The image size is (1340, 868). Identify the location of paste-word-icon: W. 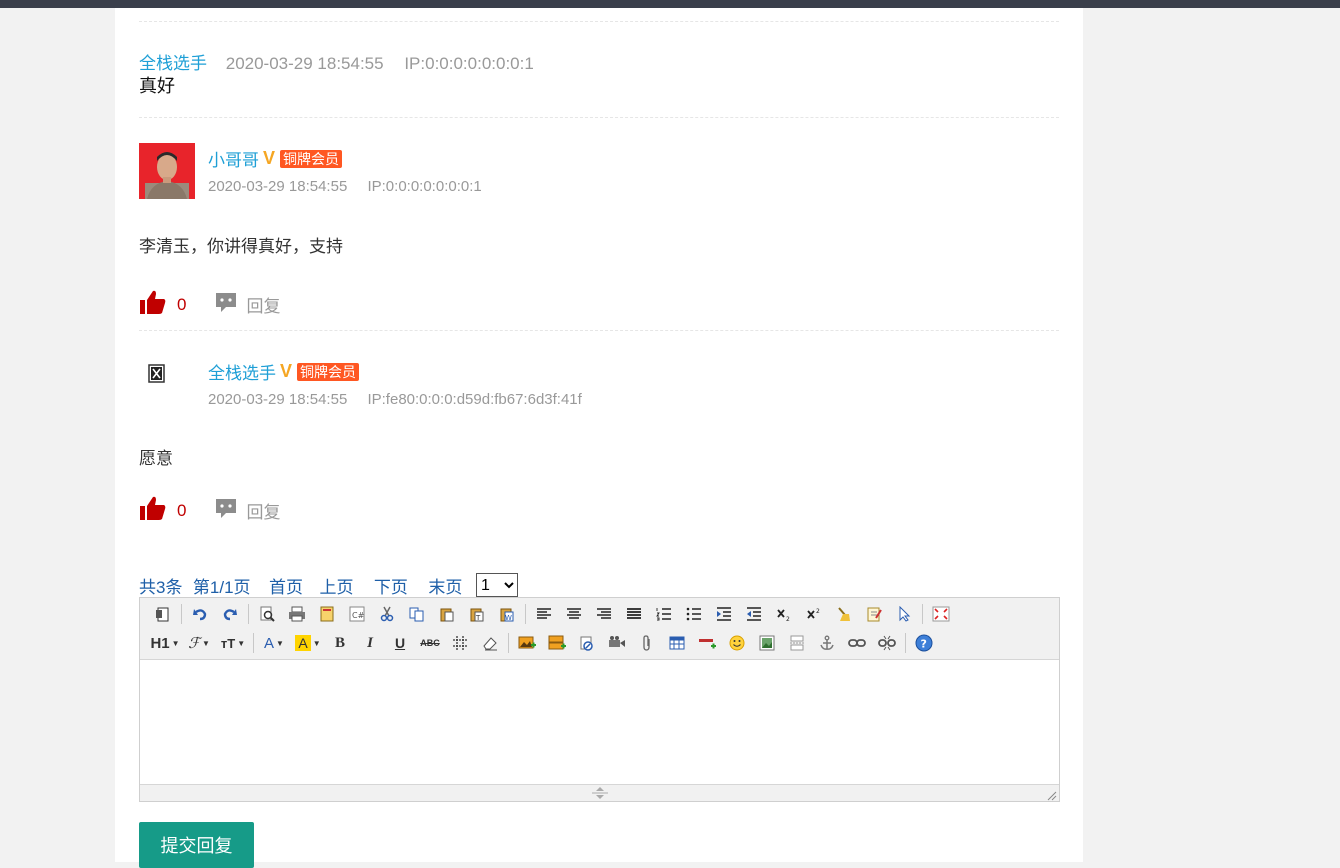
(507, 614).